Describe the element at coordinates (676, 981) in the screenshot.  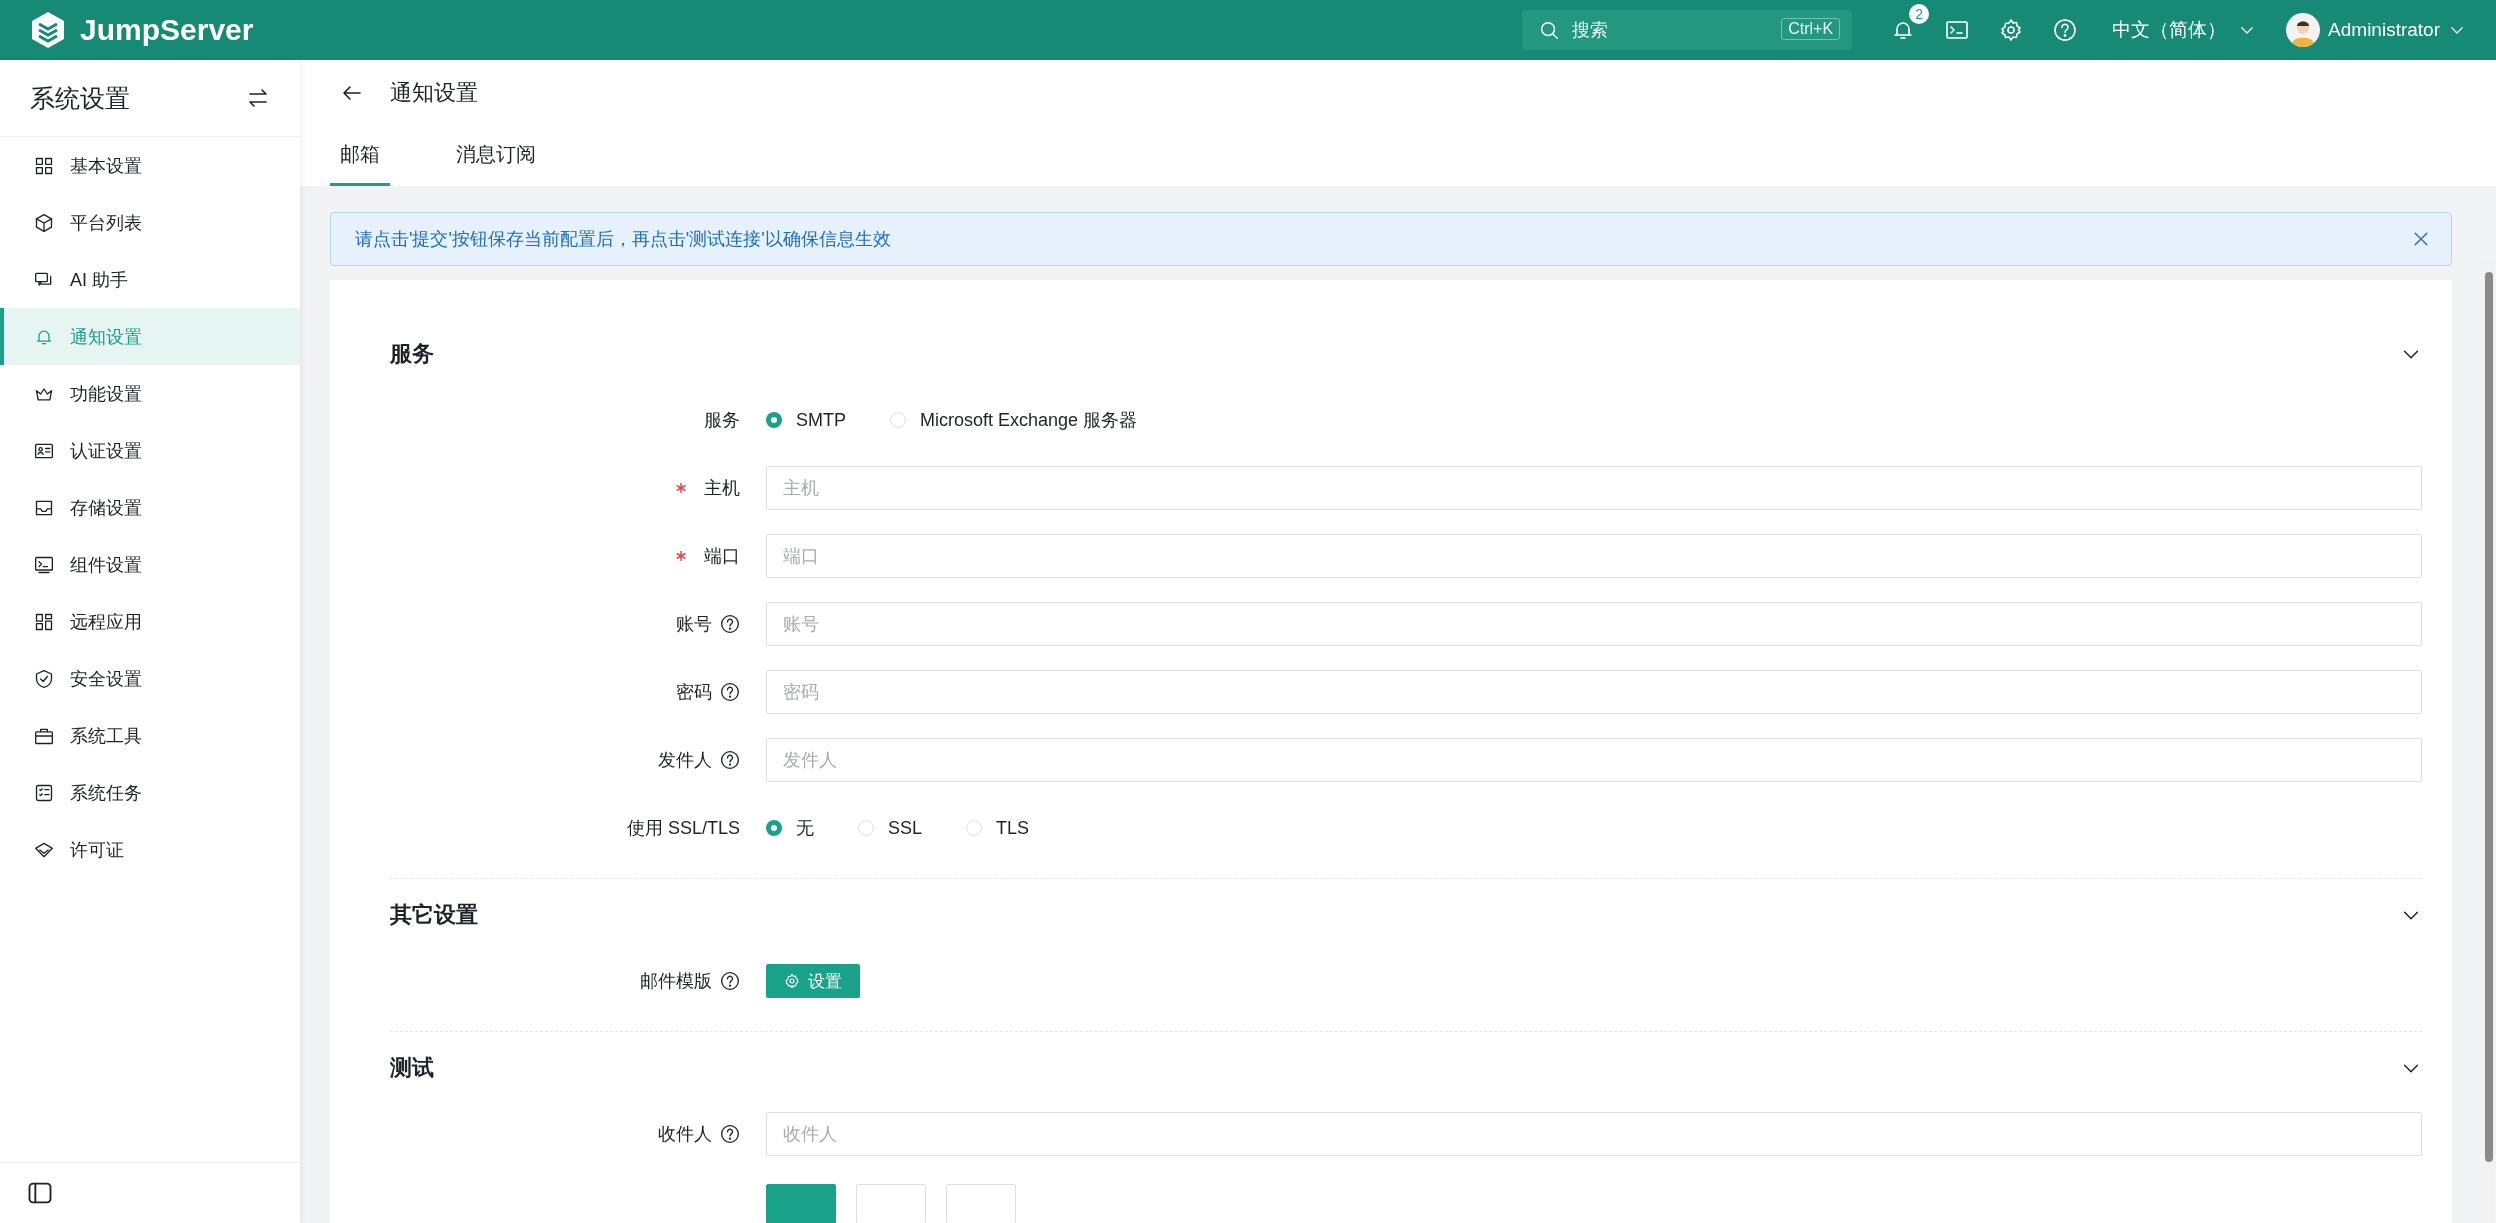
I see `field-label: 邮件模版` at that location.